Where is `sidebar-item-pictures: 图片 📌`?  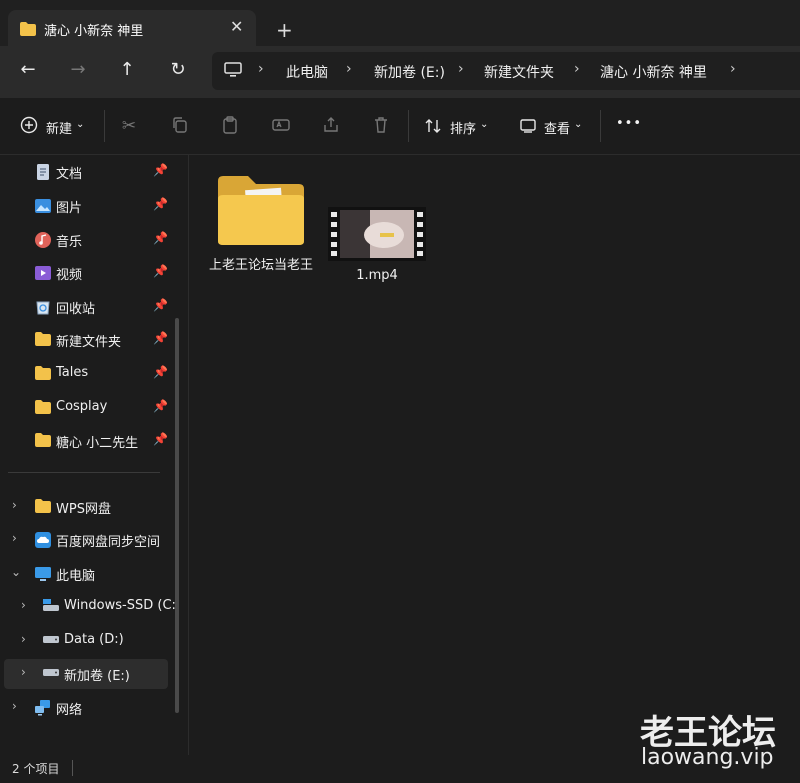
sidebar-item-pictures: 图片 📌 is located at coordinates (84, 206).